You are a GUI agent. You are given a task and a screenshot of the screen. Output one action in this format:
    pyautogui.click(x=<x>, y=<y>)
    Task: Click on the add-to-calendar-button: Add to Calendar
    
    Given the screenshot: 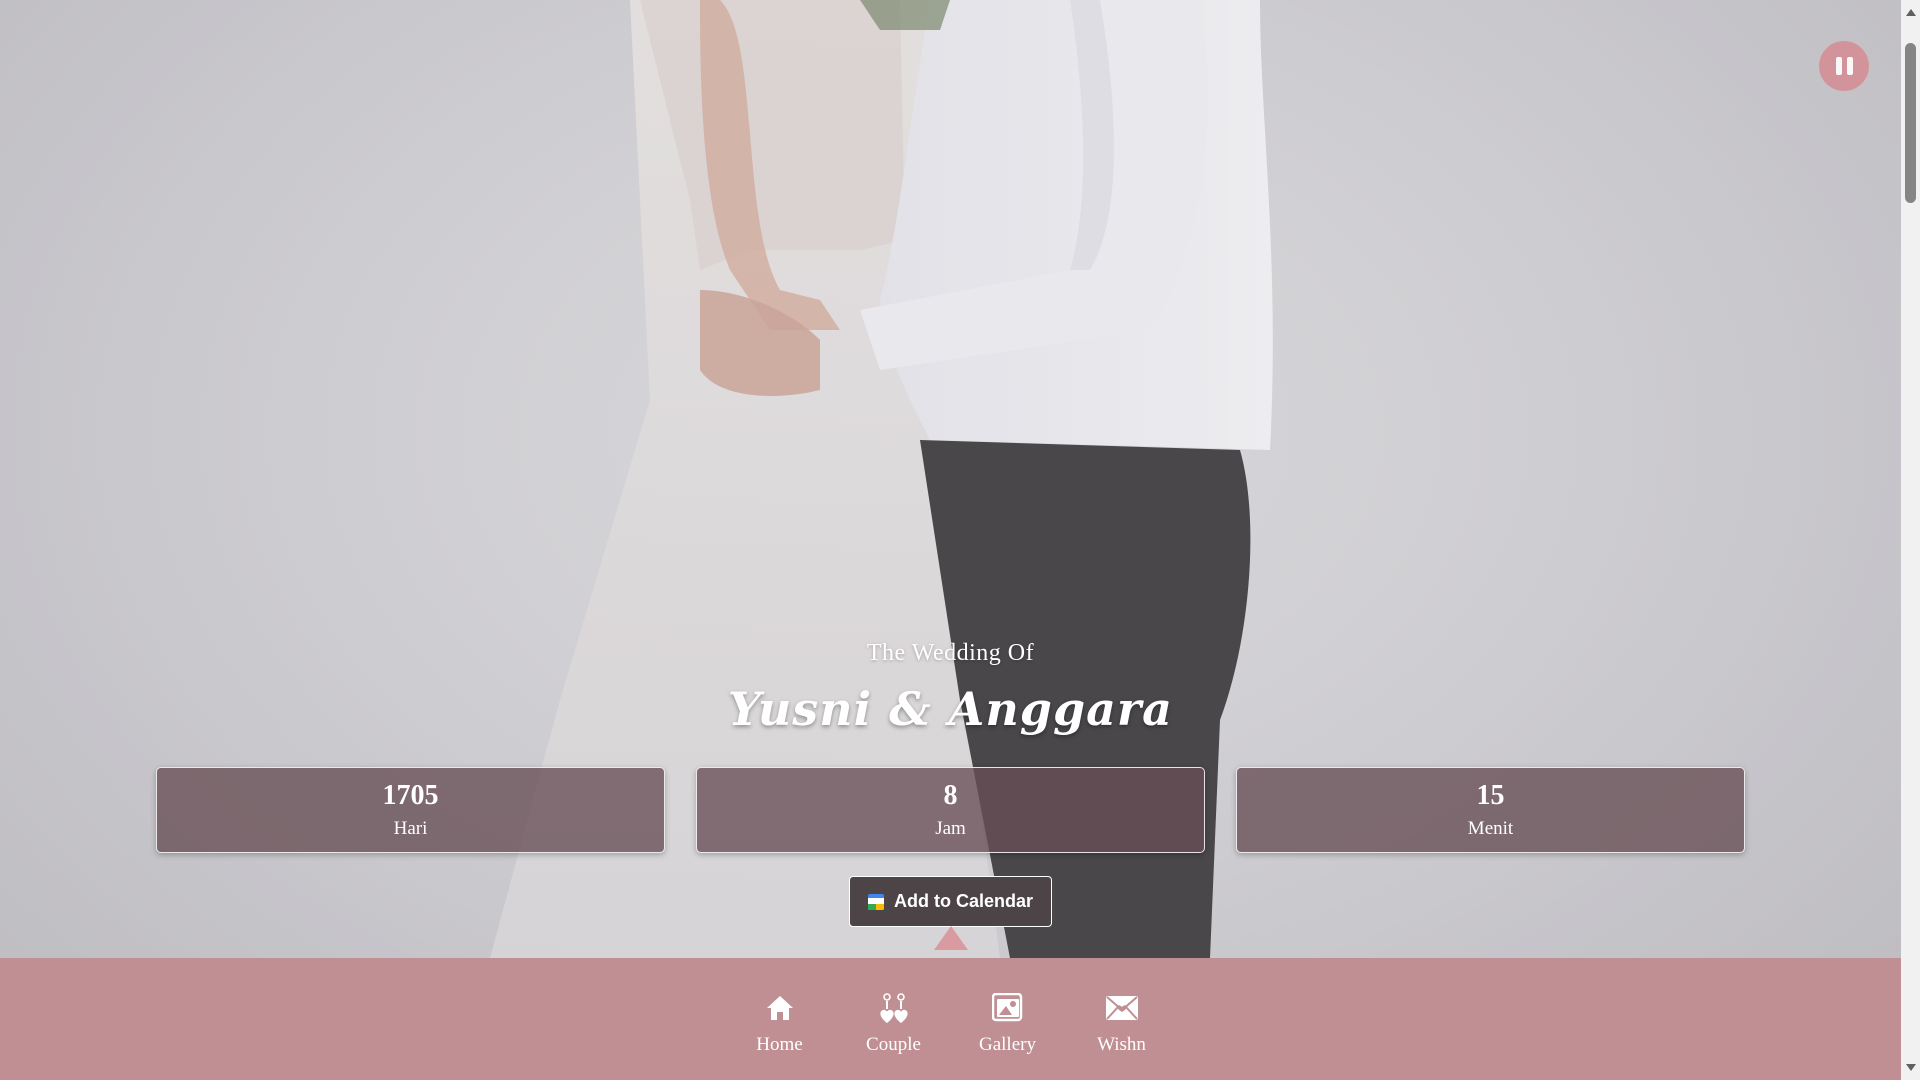 What is the action you would take?
    pyautogui.click(x=950, y=901)
    